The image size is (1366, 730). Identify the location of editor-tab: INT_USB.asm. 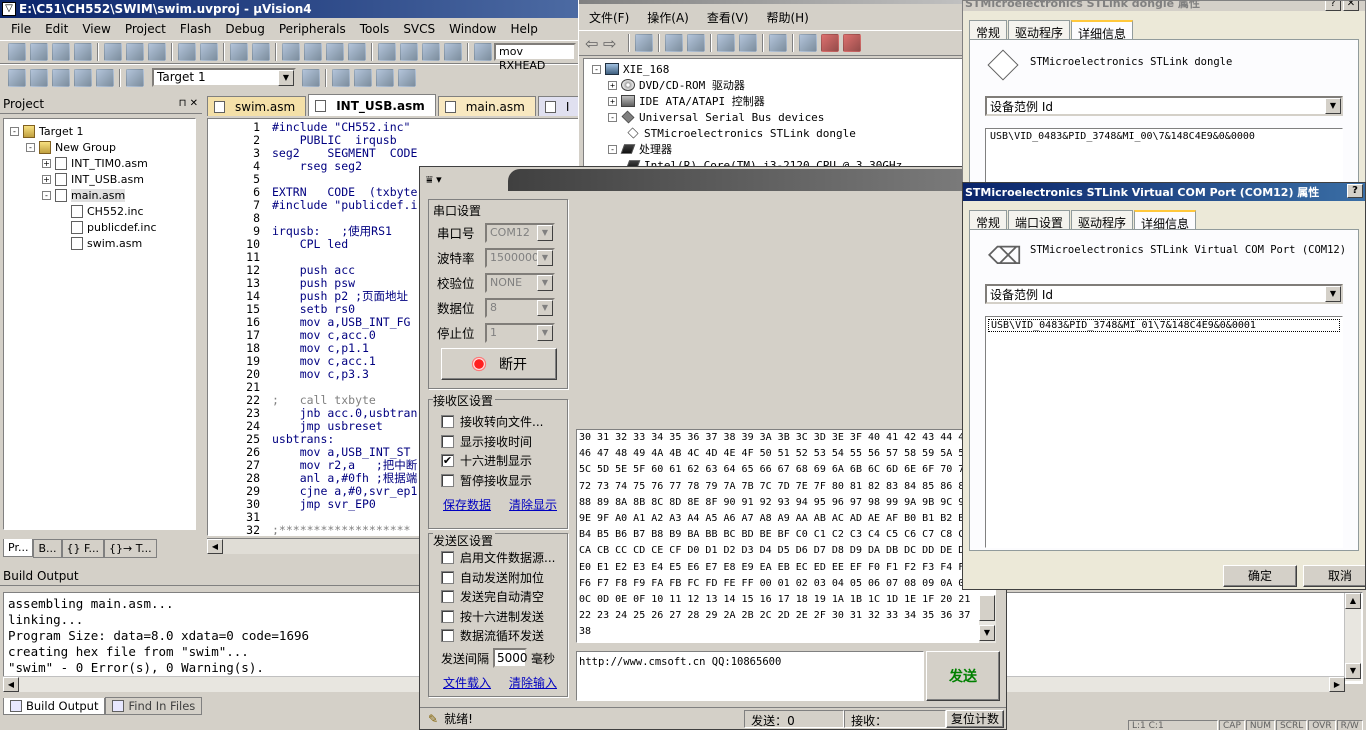
(372, 105).